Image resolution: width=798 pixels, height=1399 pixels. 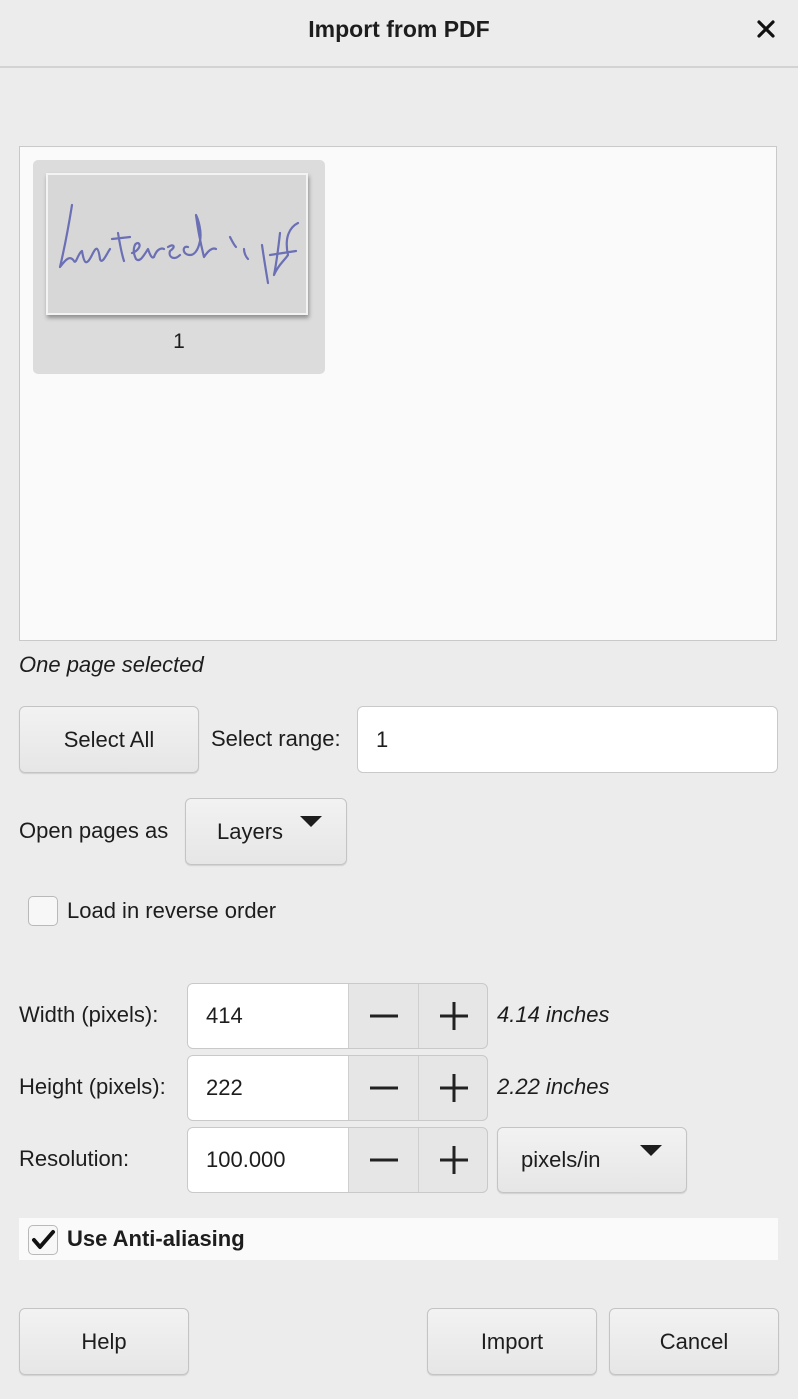 What do you see at coordinates (268, 1088) in the screenshot?
I see `height-input: 222` at bounding box center [268, 1088].